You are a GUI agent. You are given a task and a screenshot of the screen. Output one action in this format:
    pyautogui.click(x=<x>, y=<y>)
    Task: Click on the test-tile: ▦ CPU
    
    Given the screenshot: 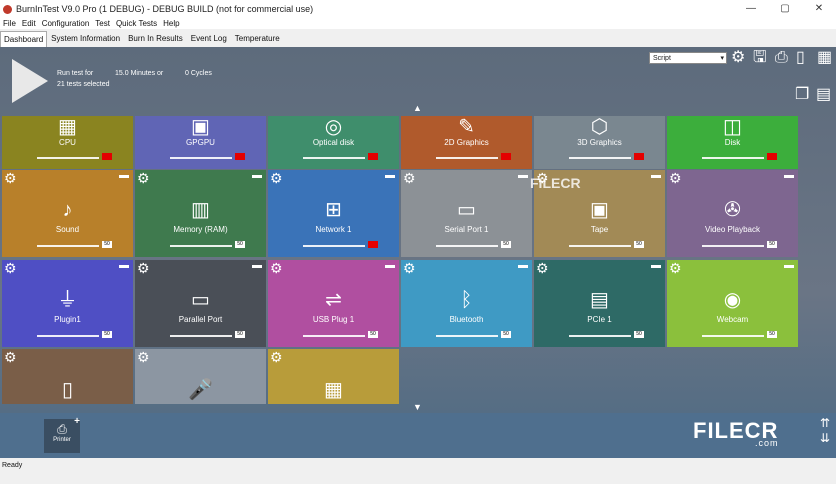 What is the action you would take?
    pyautogui.click(x=67, y=142)
    